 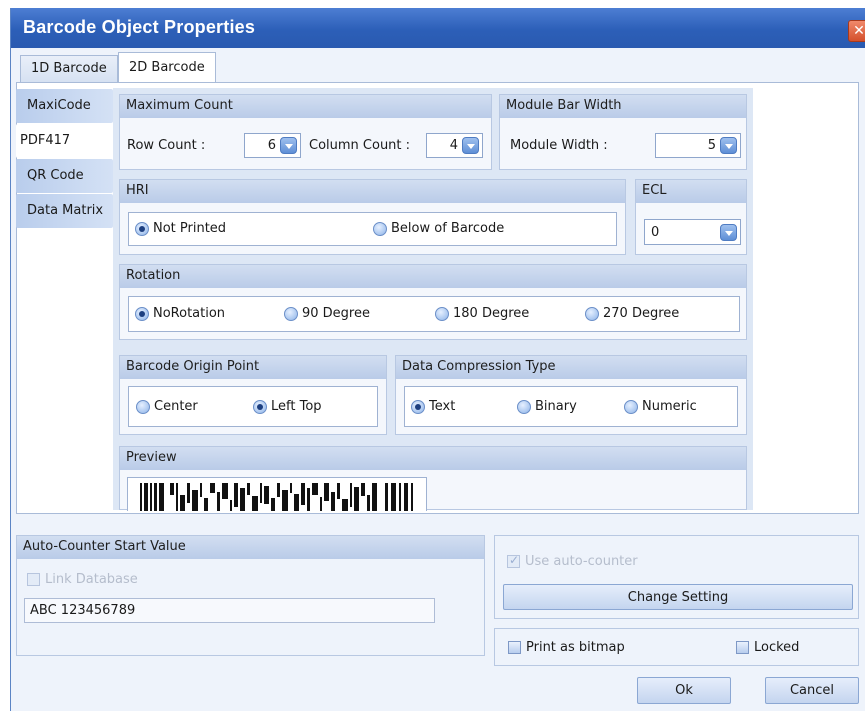 I want to click on ok-button: Ok, so click(x=684, y=690).